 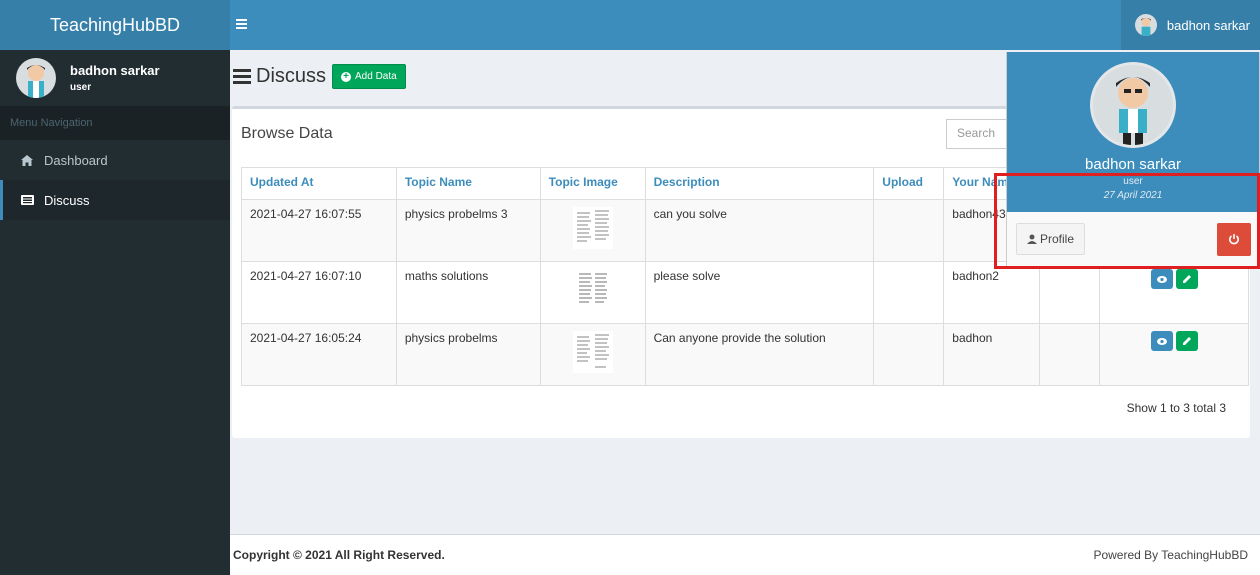 What do you see at coordinates (376, 76) in the screenshot?
I see `add-data-label: Add Data` at bounding box center [376, 76].